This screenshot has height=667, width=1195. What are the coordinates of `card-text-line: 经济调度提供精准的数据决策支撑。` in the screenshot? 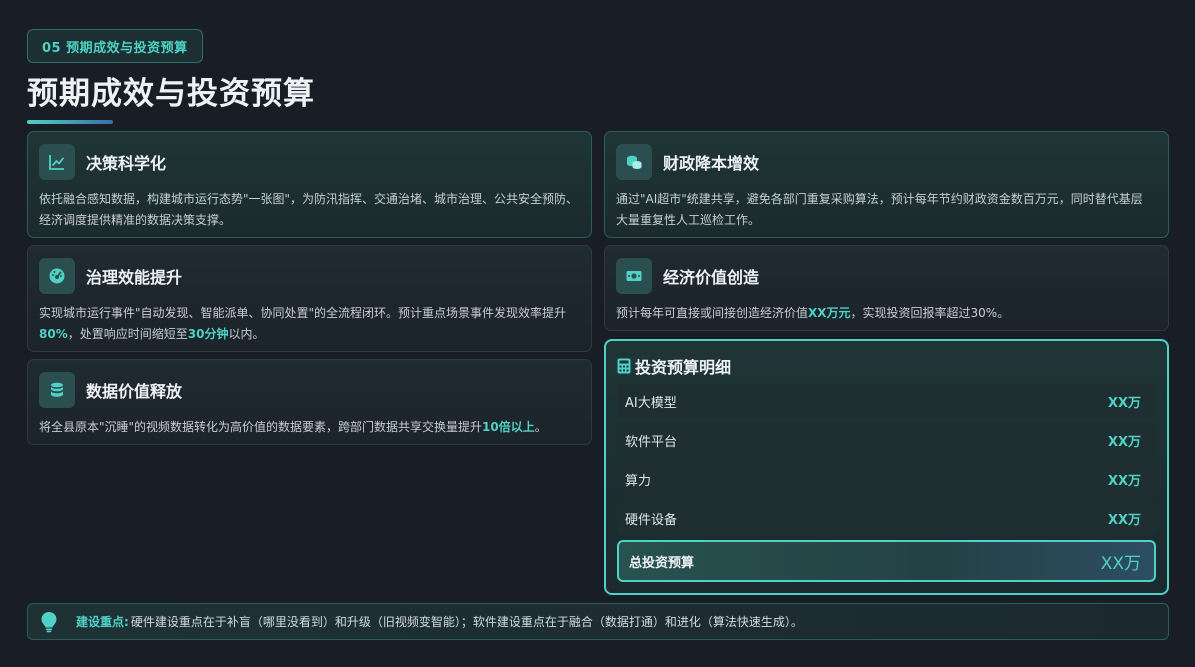 It's located at (135, 220).